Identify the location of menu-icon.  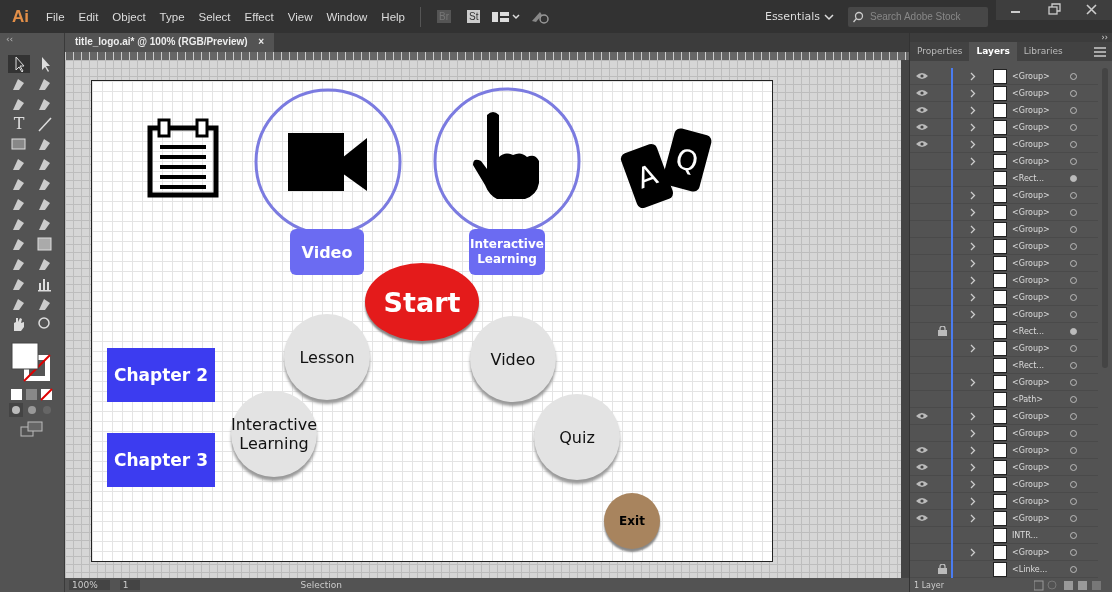
(1100, 51).